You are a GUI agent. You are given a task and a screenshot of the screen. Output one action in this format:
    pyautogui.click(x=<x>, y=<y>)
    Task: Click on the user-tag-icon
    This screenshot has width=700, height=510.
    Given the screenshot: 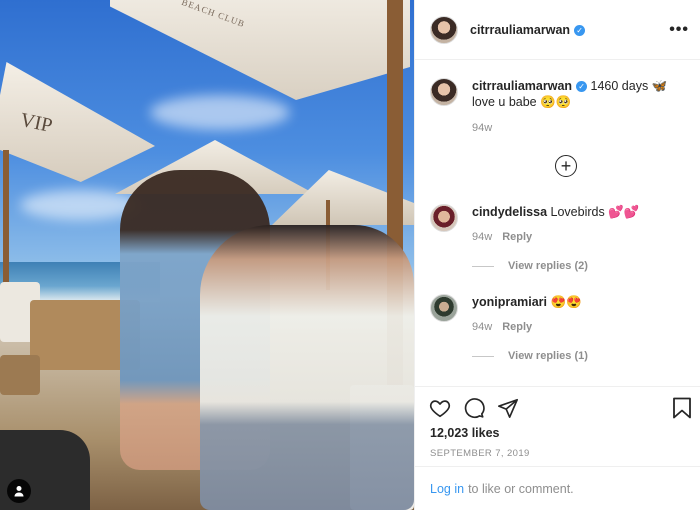 What is the action you would take?
    pyautogui.click(x=19, y=491)
    